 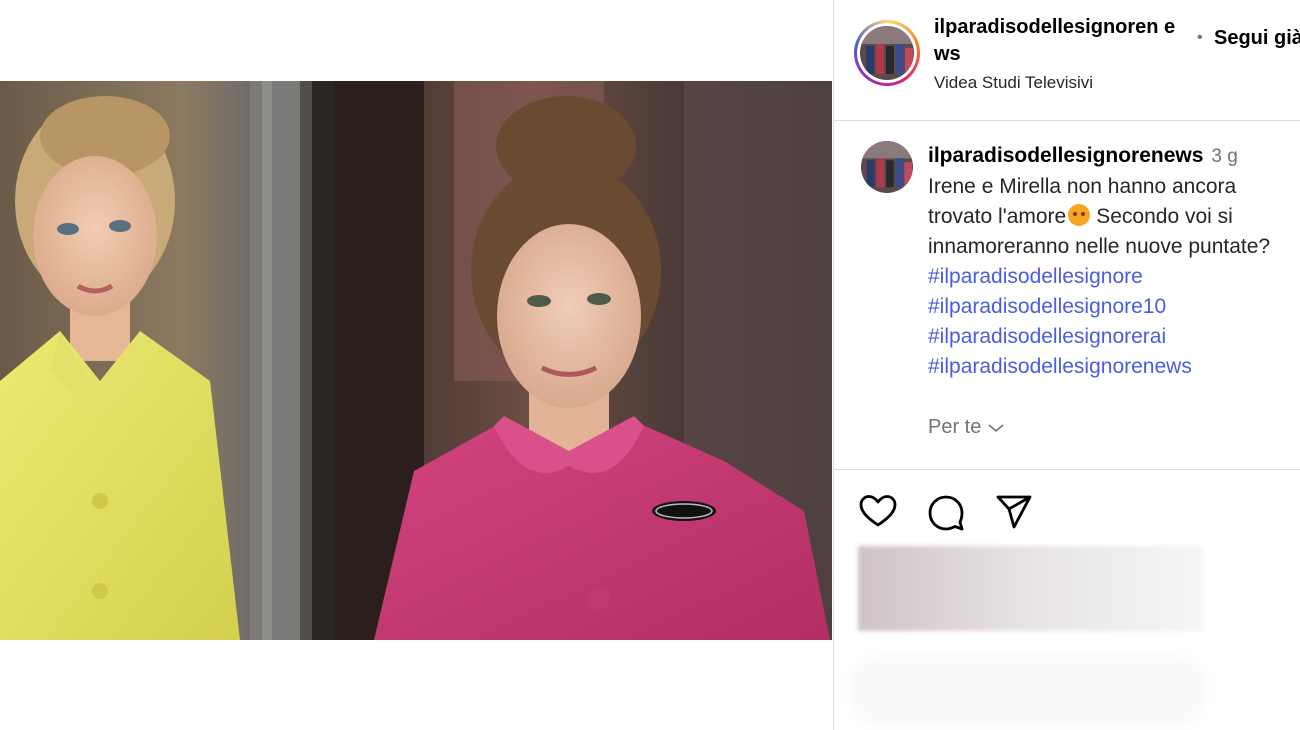 I want to click on divider, so click(x=1067, y=469).